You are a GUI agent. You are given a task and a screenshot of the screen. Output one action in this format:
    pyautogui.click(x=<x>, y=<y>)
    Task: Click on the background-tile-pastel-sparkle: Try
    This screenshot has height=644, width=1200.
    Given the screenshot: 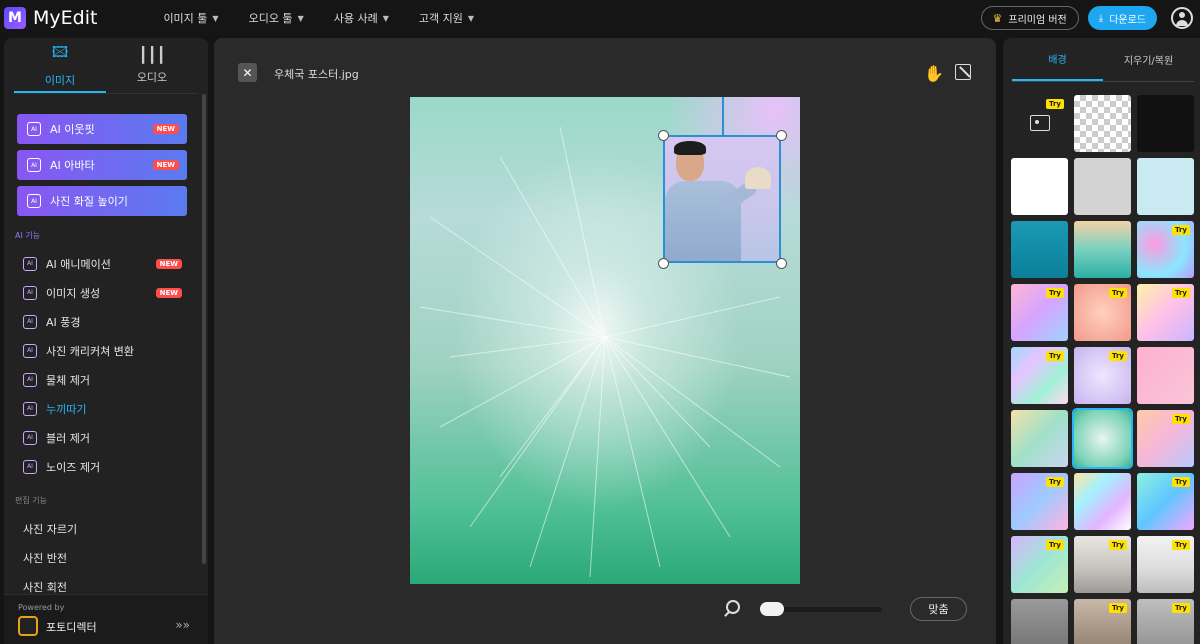 What is the action you would take?
    pyautogui.click(x=1165, y=312)
    